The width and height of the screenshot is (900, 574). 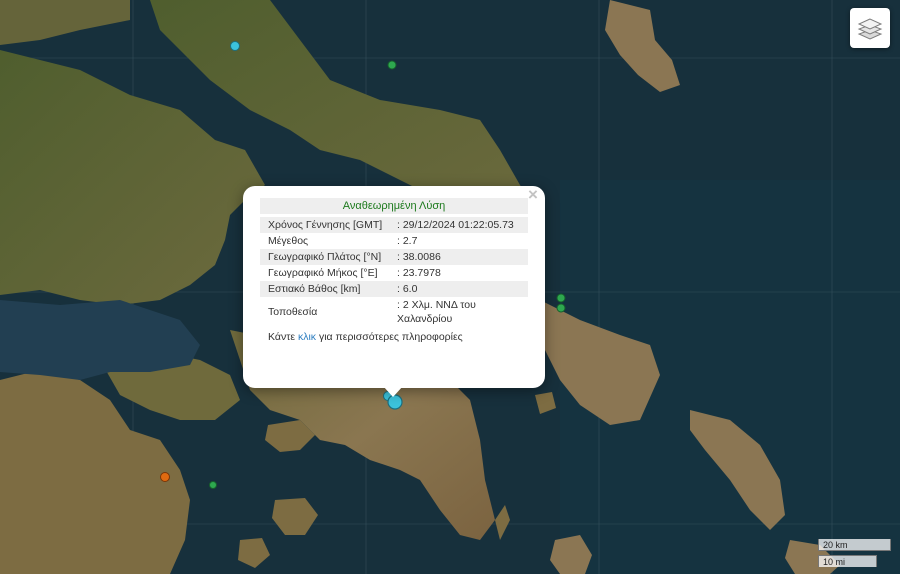 I want to click on quake-marker-selected, so click(x=395, y=402).